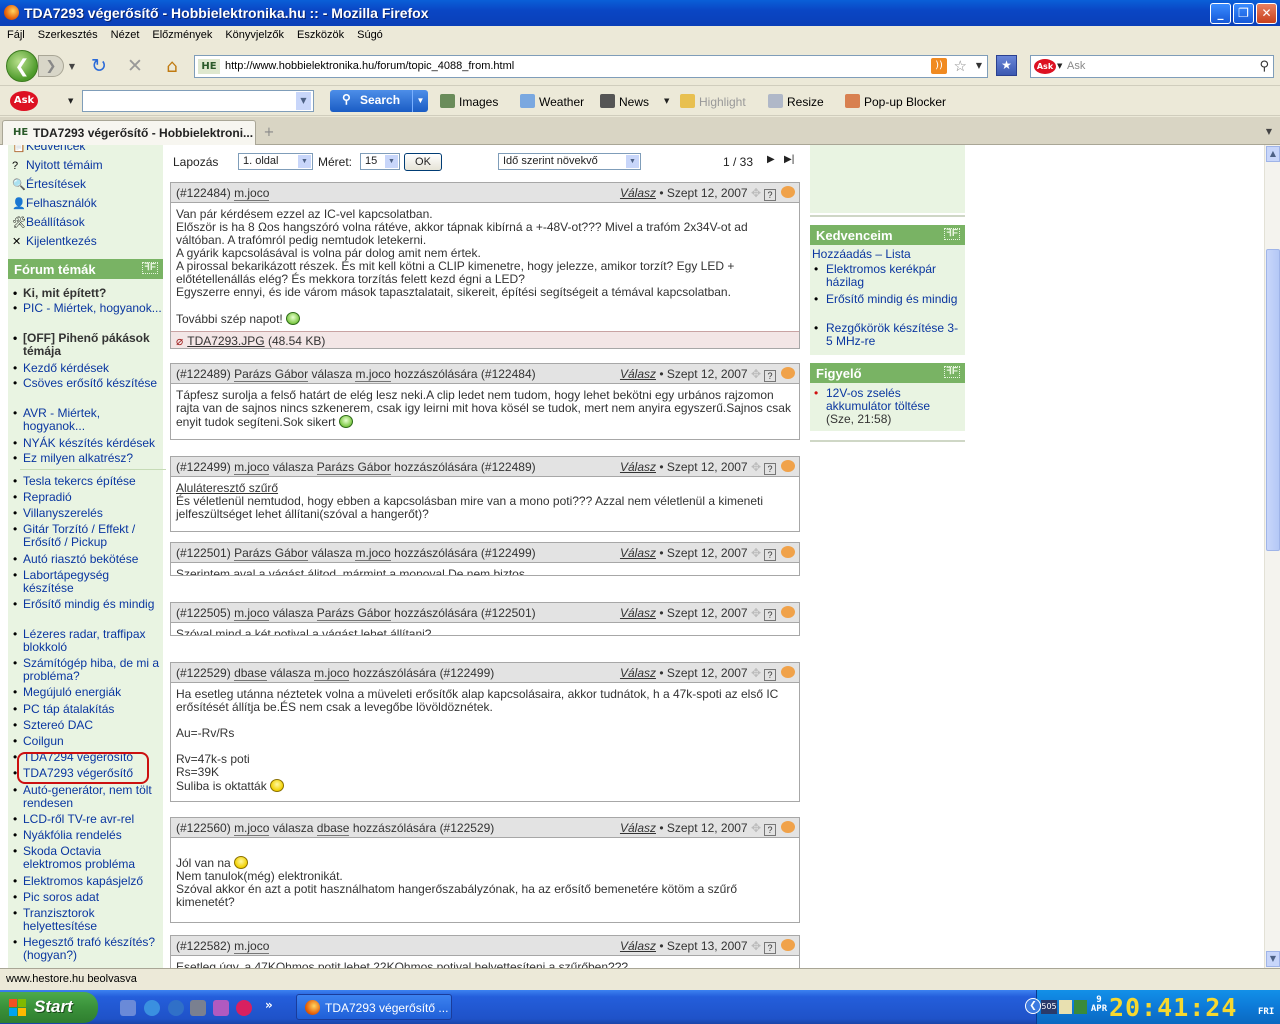 Image resolution: width=1280 pixels, height=1024 pixels. What do you see at coordinates (979, 65) in the screenshot?
I see `url-dropdown-icon: ▼` at bounding box center [979, 65].